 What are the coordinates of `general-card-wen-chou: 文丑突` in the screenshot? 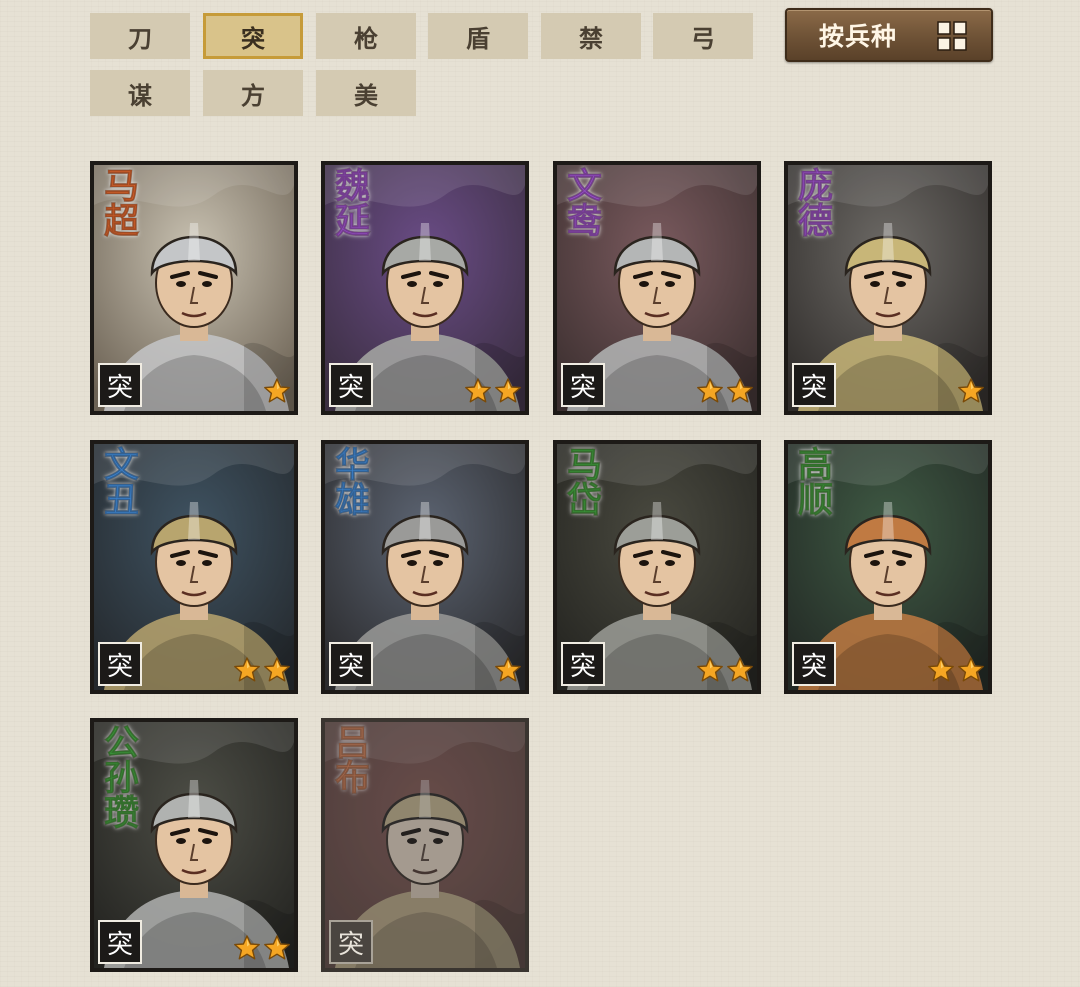 It's located at (194, 567).